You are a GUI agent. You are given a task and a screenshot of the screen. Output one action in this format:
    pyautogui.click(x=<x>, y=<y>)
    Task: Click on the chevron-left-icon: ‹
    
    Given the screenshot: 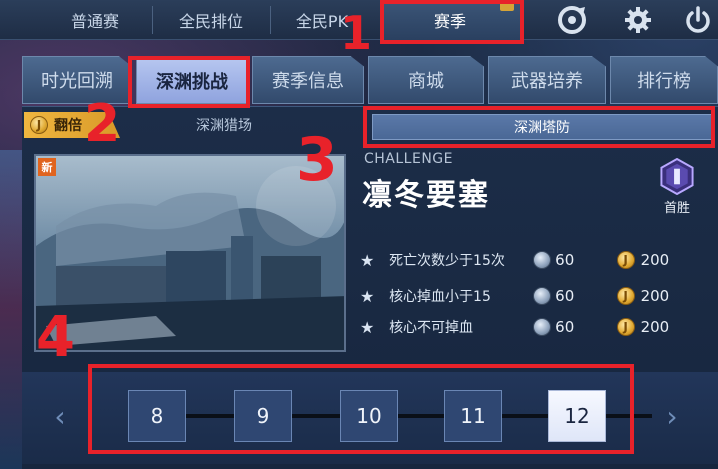 What is the action you would take?
    pyautogui.click(x=60, y=416)
    